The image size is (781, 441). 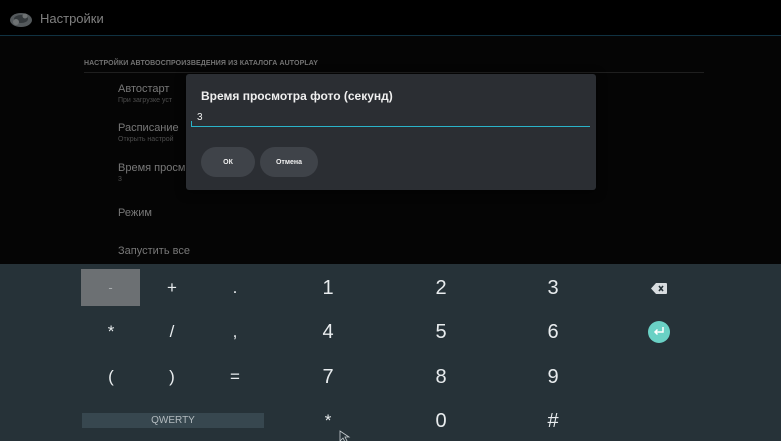 I want to click on key-hash: #, so click(x=553, y=421).